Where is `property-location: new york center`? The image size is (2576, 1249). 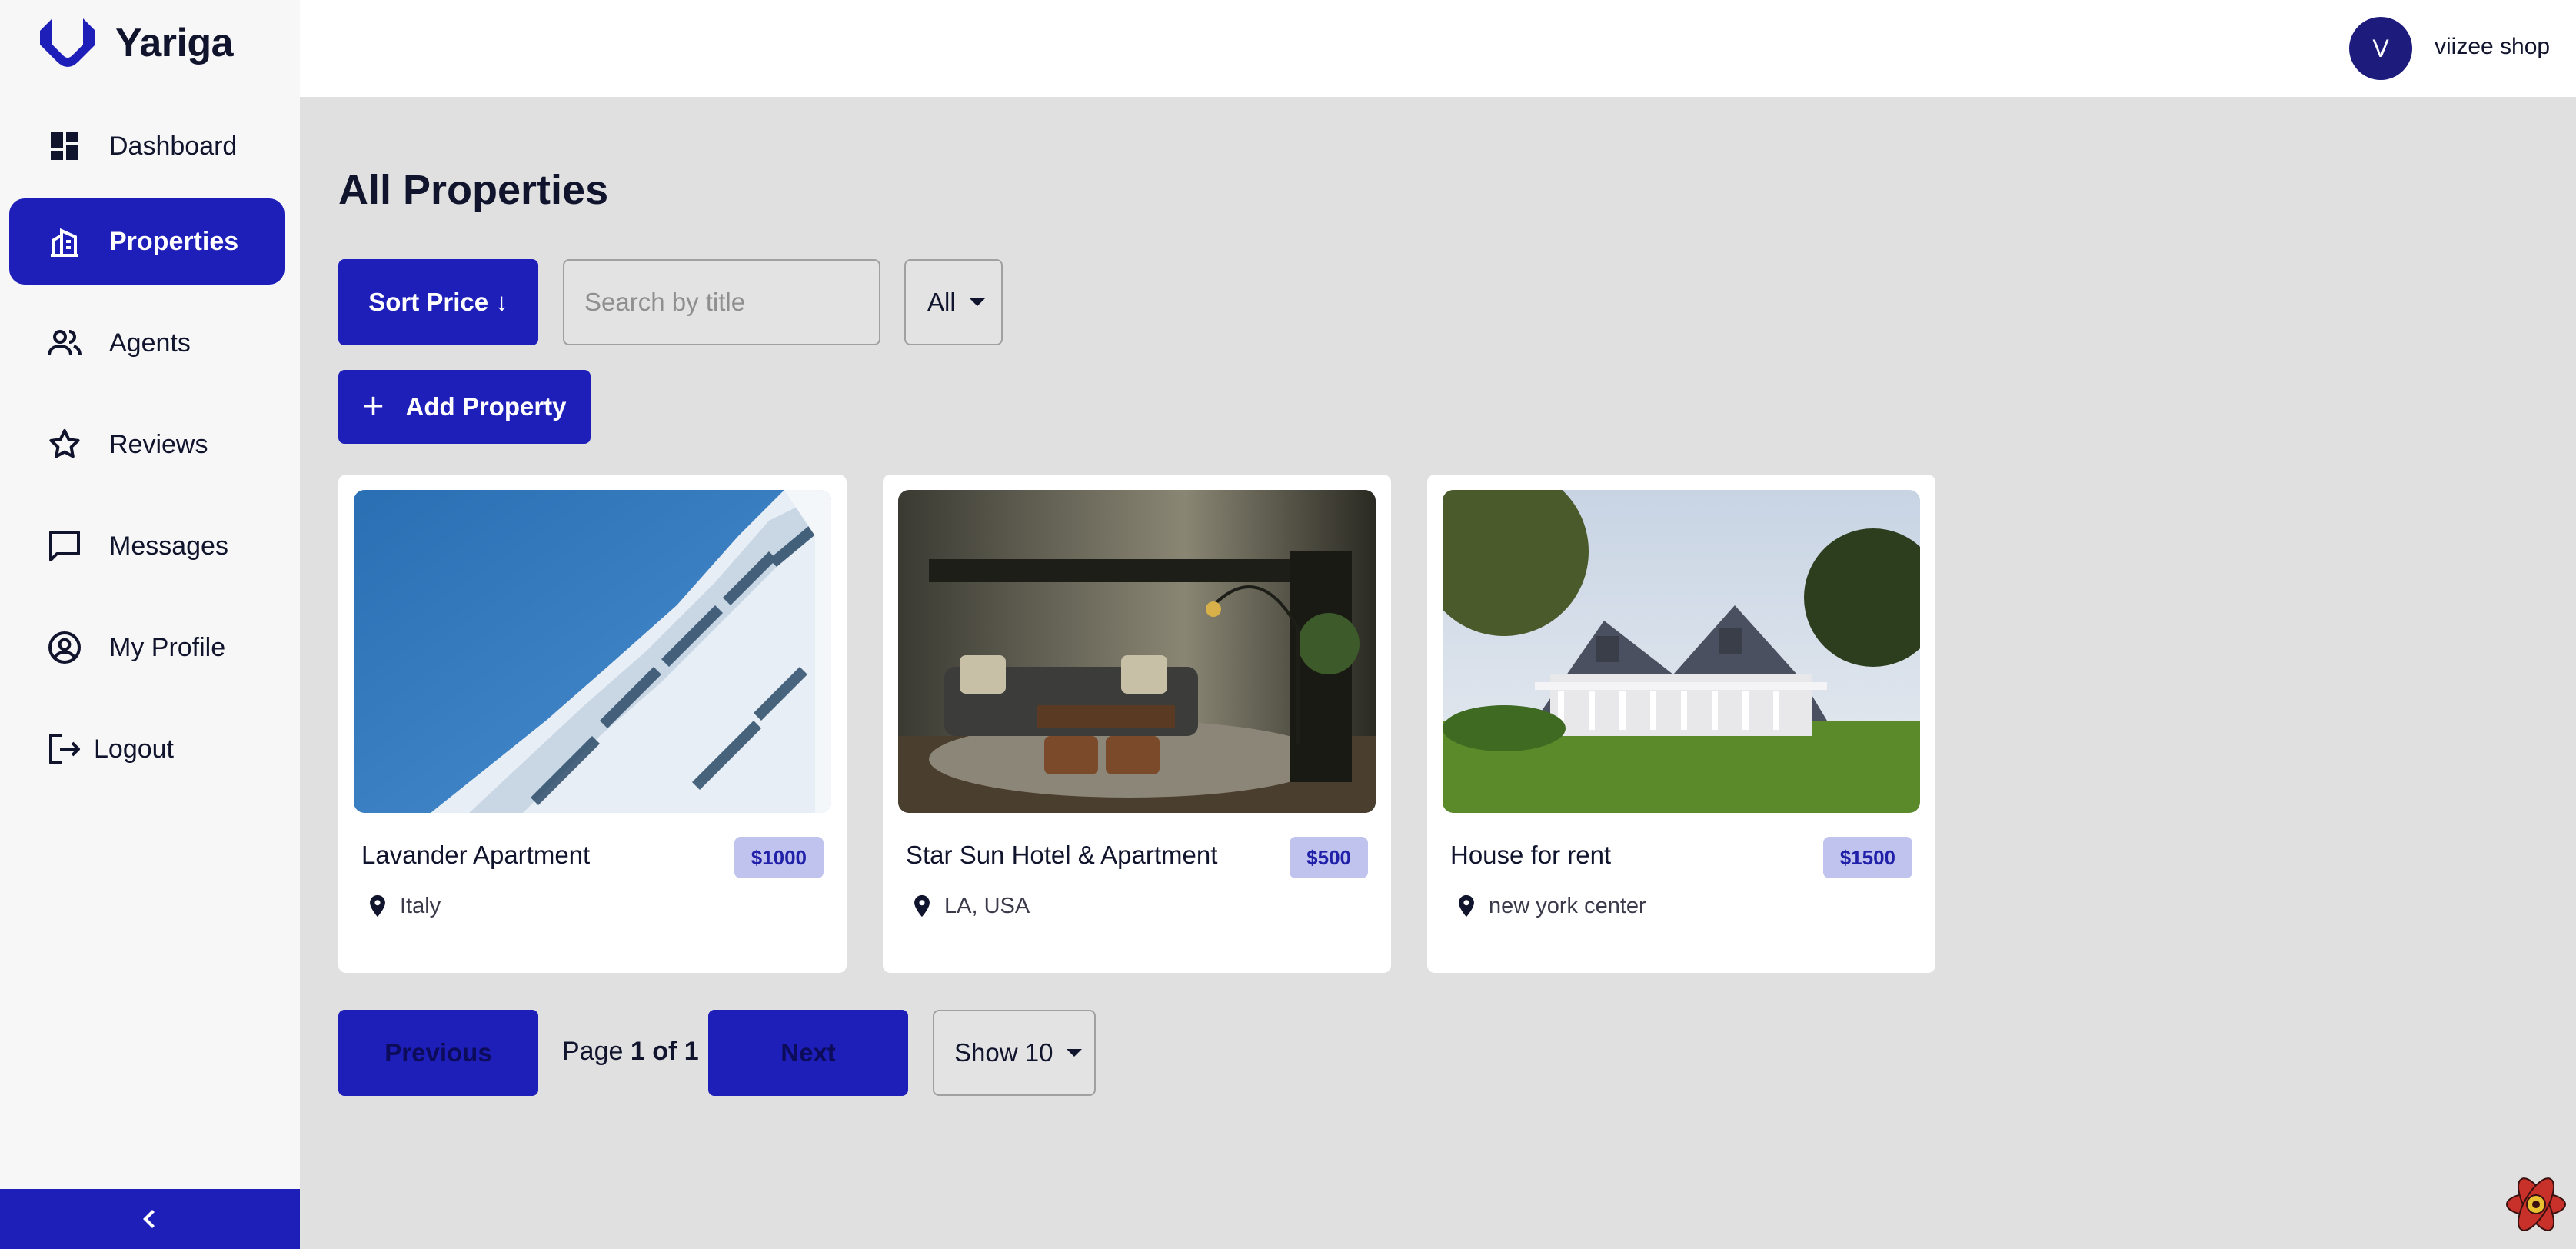
property-location: new york center is located at coordinates (1549, 906).